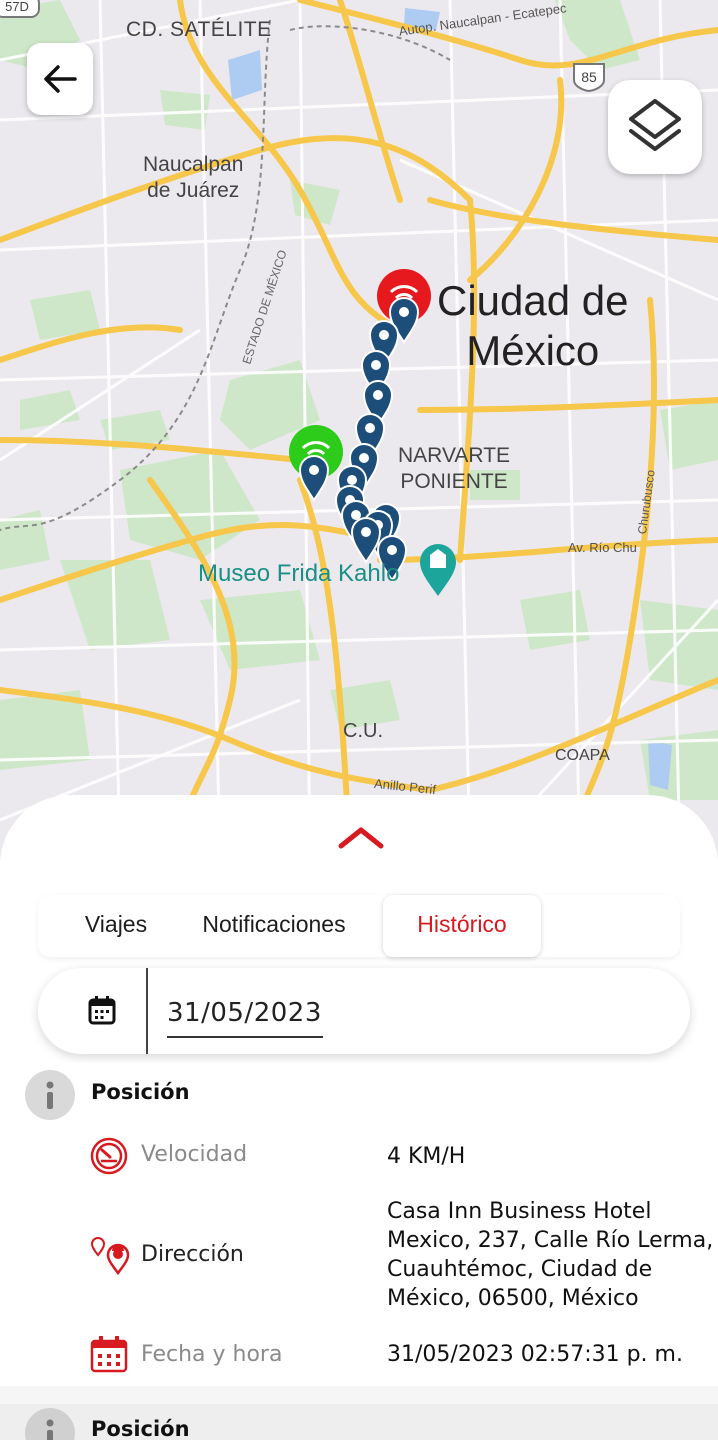 This screenshot has height=1440, width=718. I want to click on layers-icon, so click(655, 125).